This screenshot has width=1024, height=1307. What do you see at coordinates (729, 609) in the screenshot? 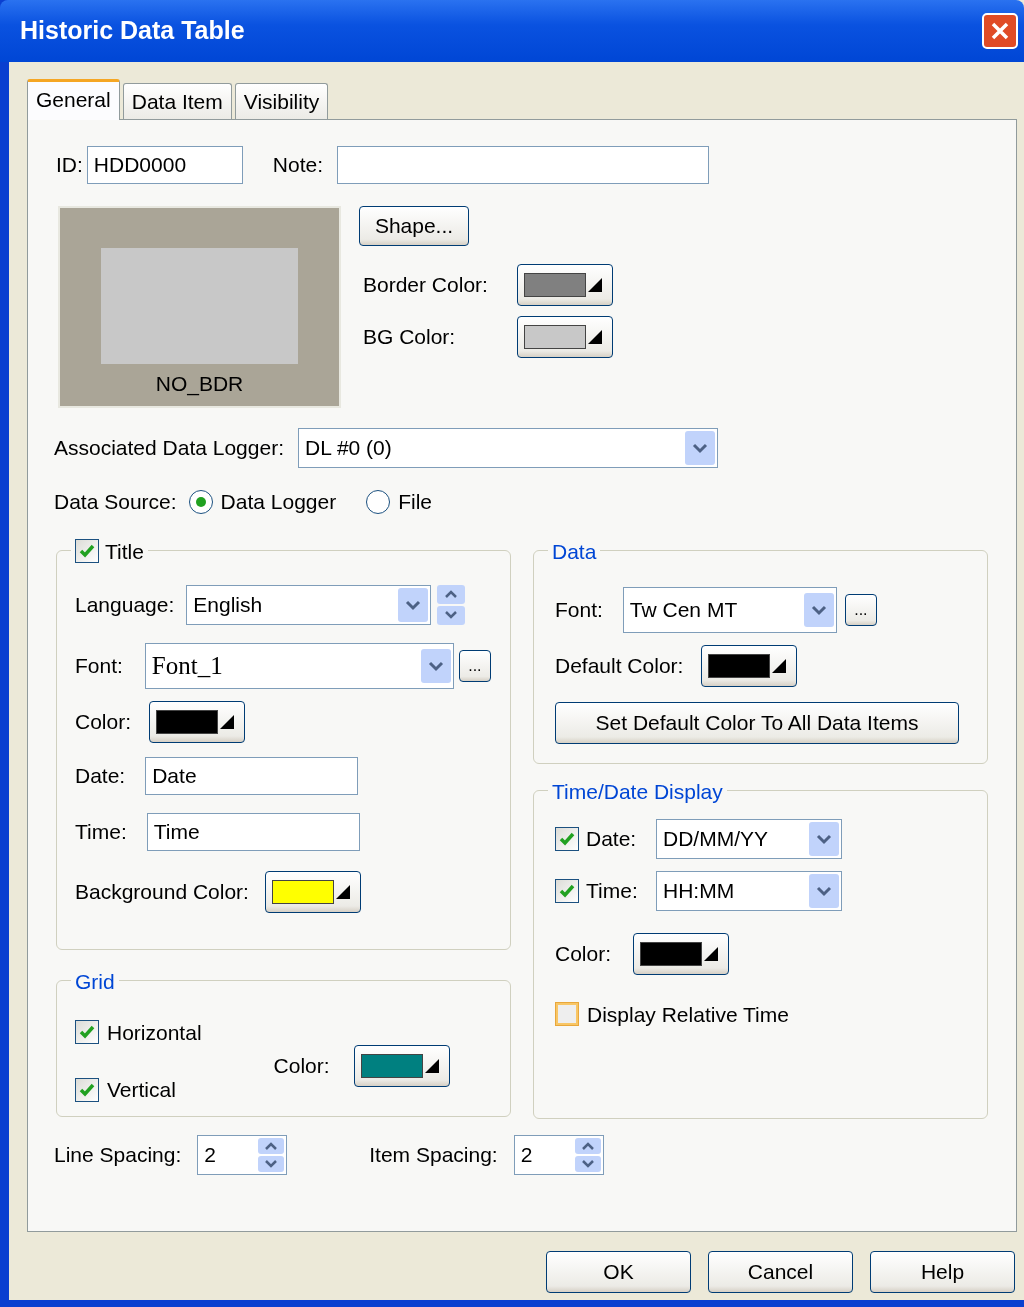
I see `dropdown: Tw Cen MT` at bounding box center [729, 609].